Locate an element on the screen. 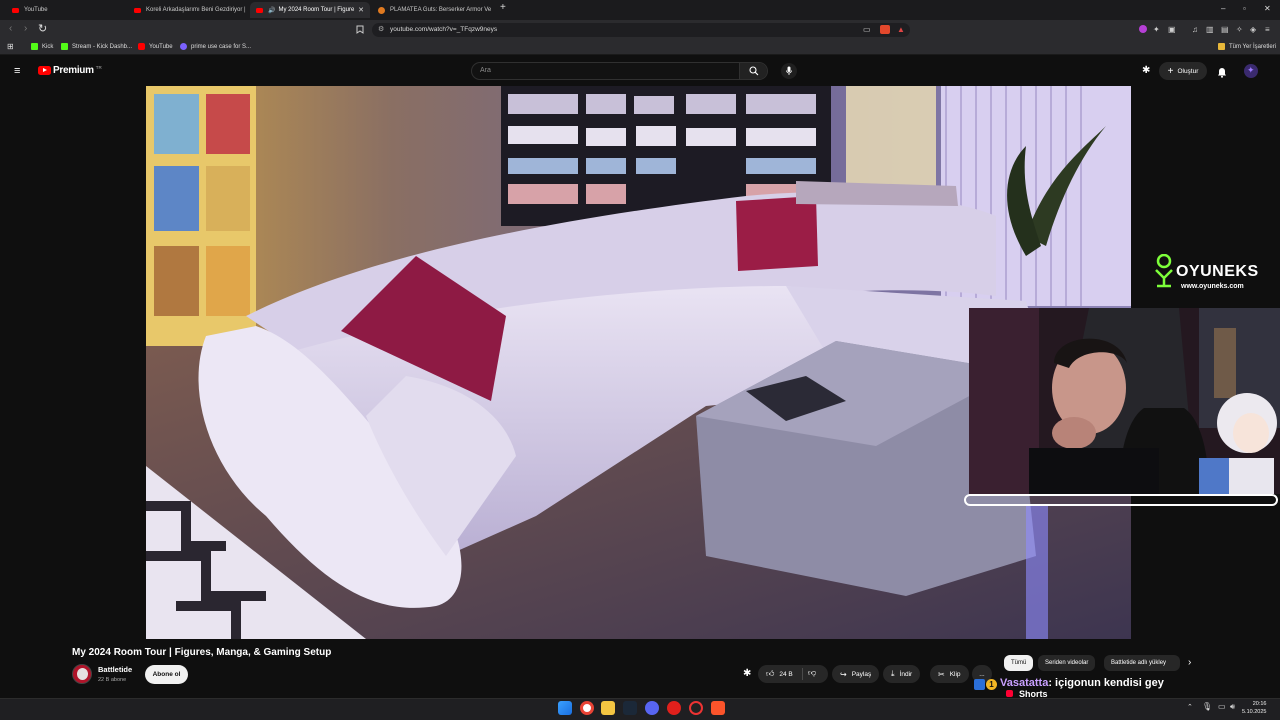  download-icon: ⤓ is located at coordinates (893, 673).